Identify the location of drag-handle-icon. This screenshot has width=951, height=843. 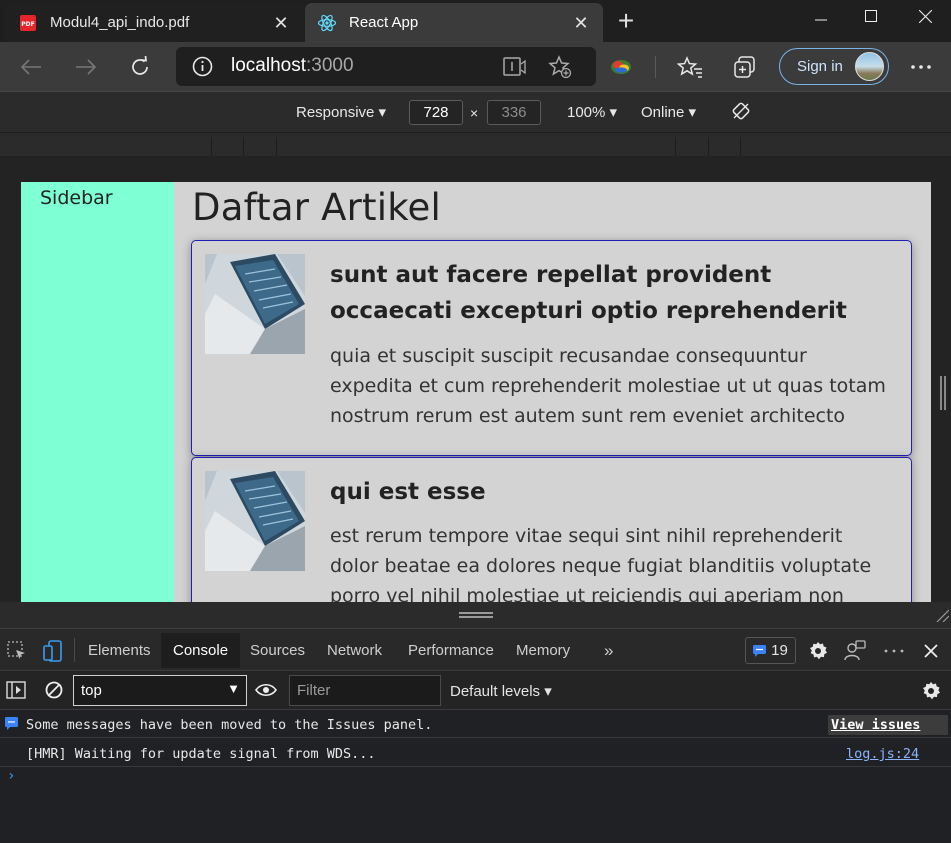
(476, 615).